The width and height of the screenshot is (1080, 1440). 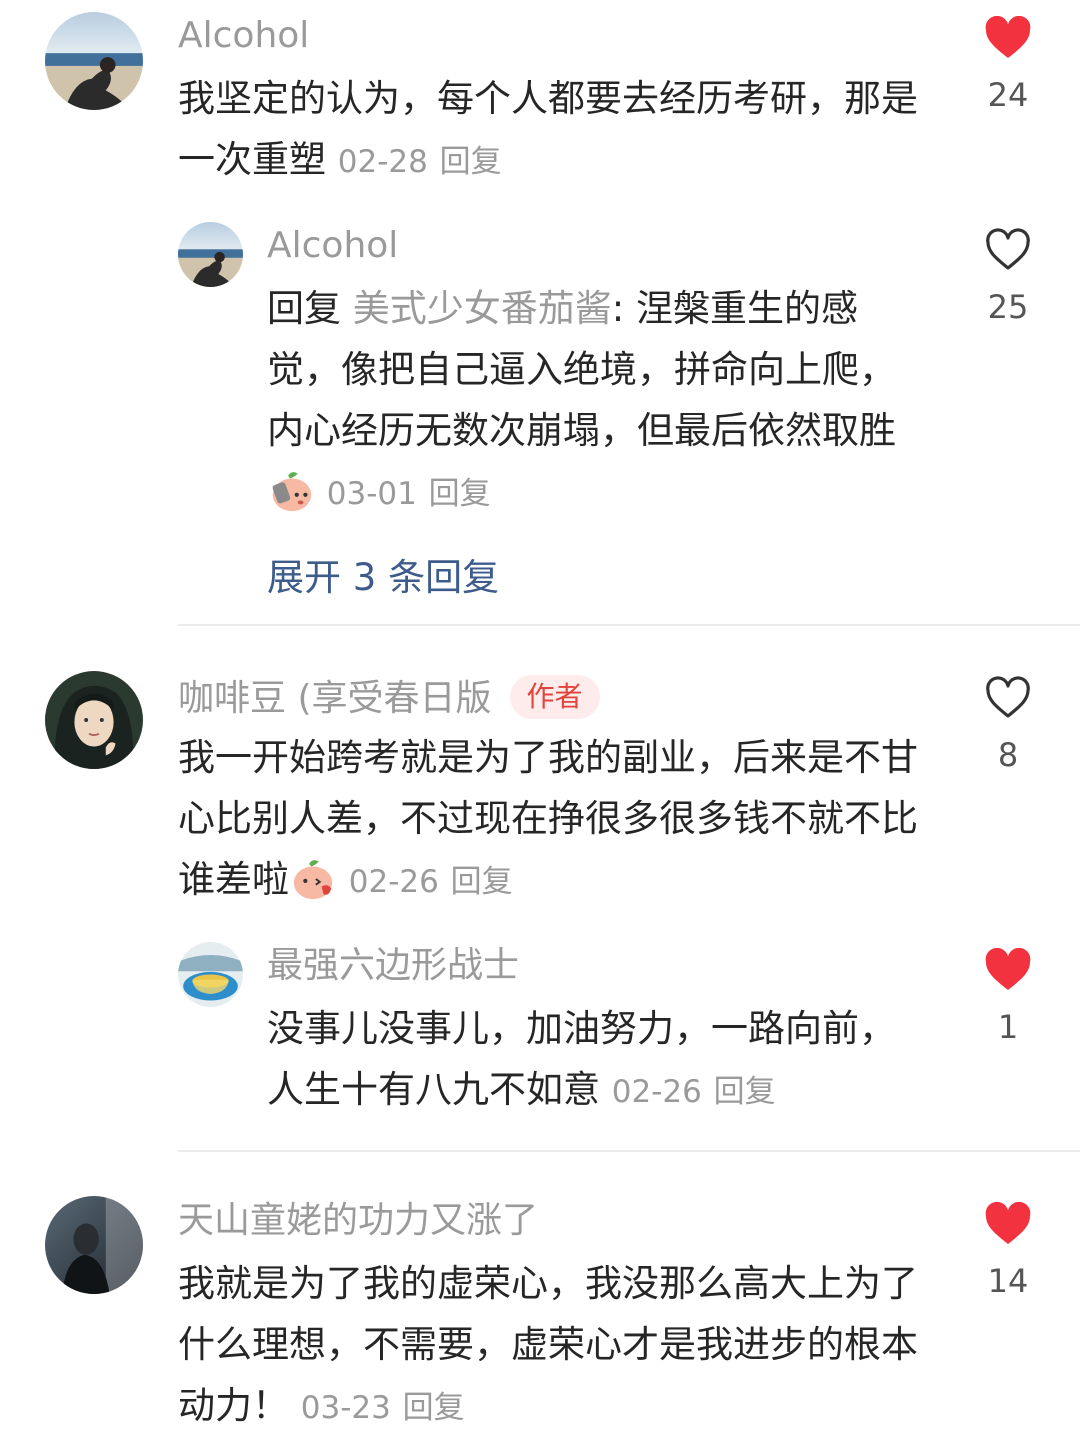 I want to click on kiss-peach-emoji, so click(x=313, y=878).